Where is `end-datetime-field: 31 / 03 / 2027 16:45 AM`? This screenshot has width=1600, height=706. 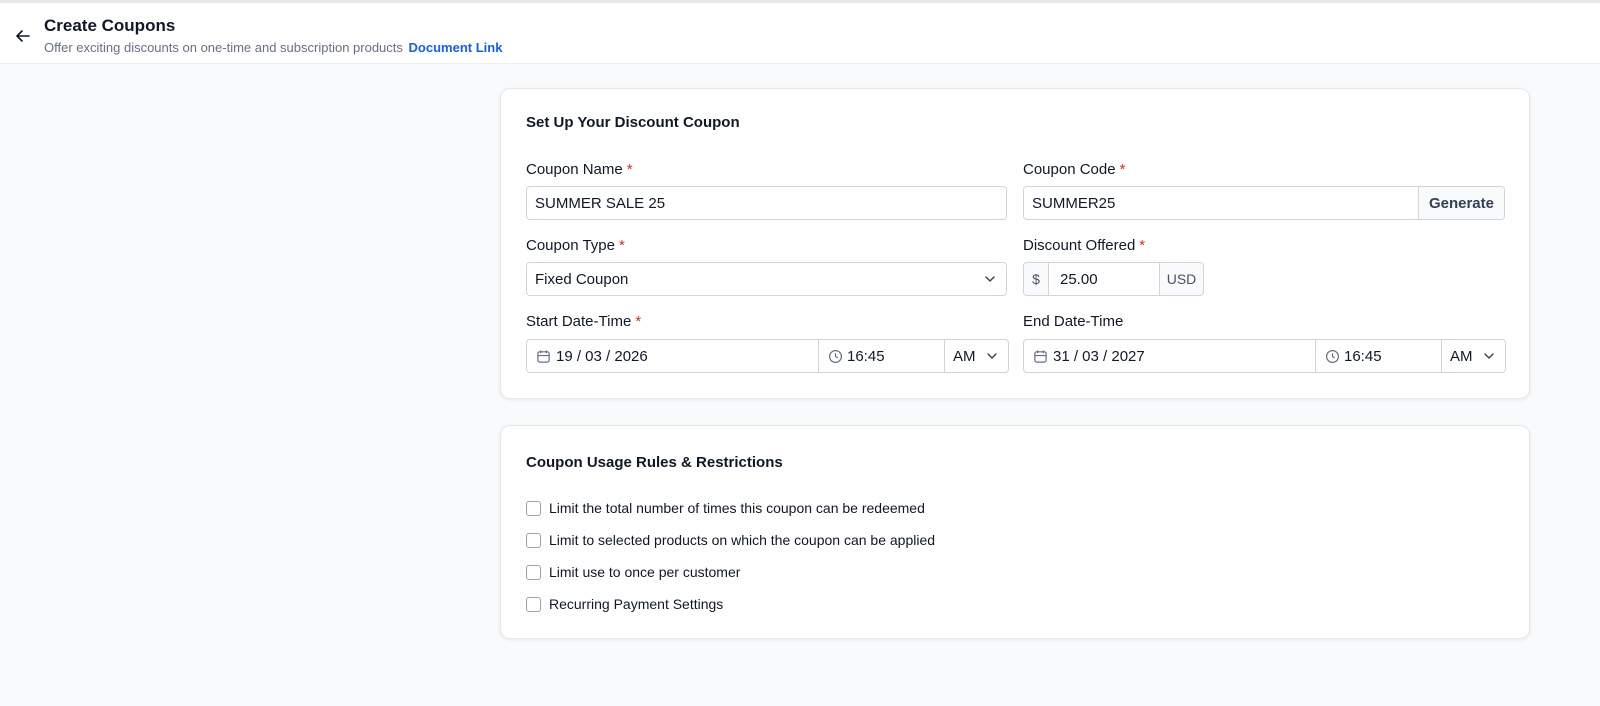 end-datetime-field: 31 / 03 / 2027 16:45 AM is located at coordinates (1264, 356).